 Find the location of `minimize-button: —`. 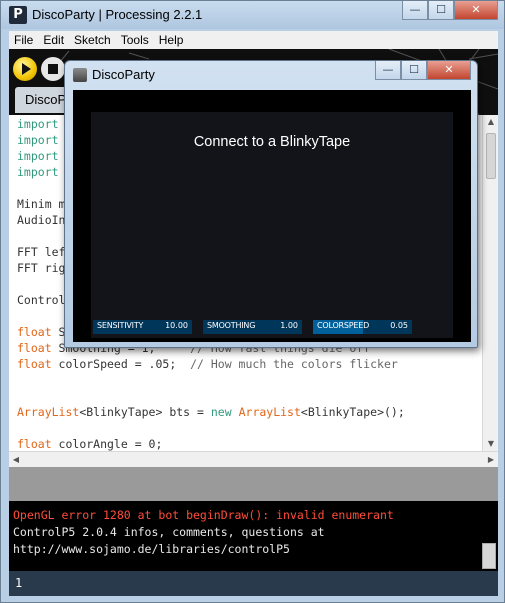

minimize-button: — is located at coordinates (415, 10).